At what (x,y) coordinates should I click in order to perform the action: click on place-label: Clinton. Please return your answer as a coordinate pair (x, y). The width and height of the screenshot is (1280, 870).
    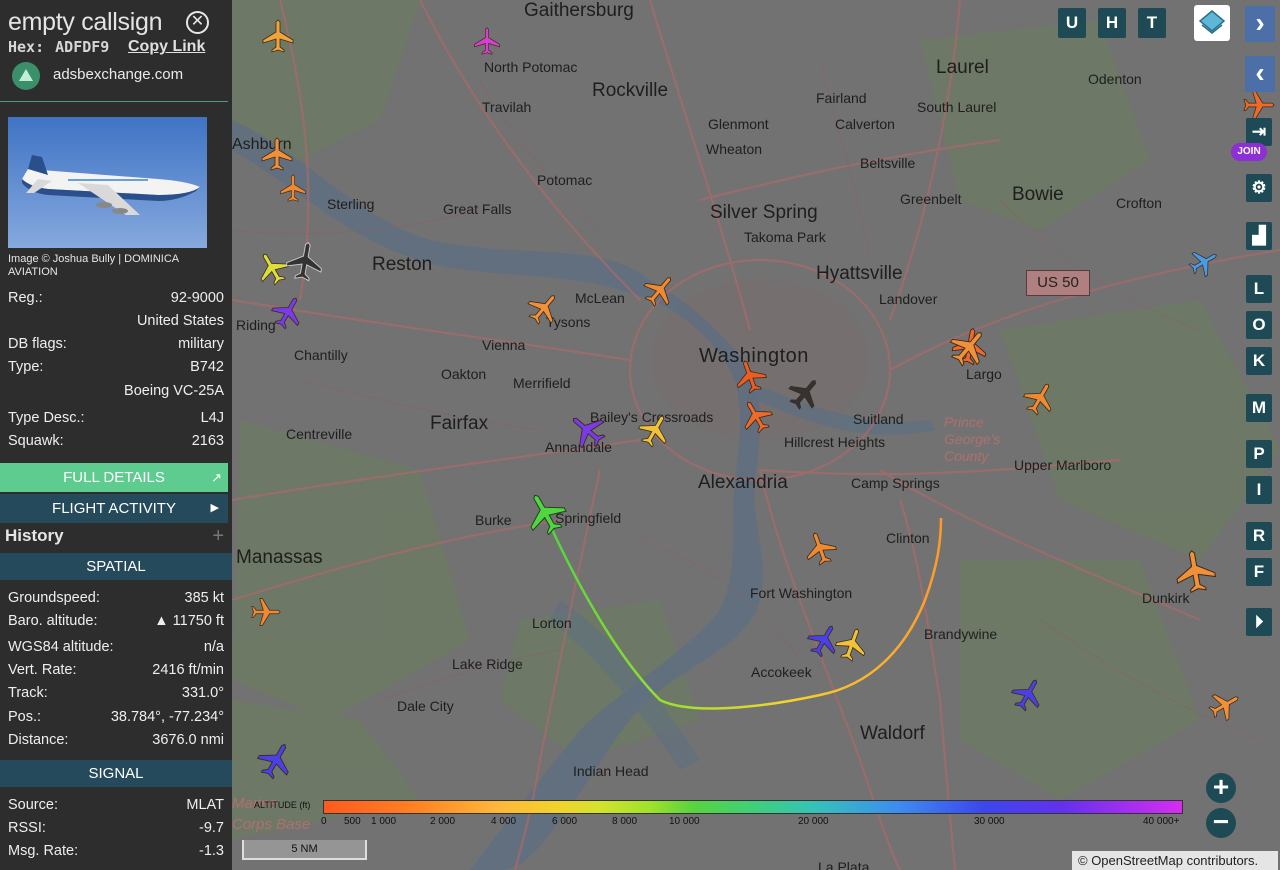
    Looking at the image, I should click on (908, 538).